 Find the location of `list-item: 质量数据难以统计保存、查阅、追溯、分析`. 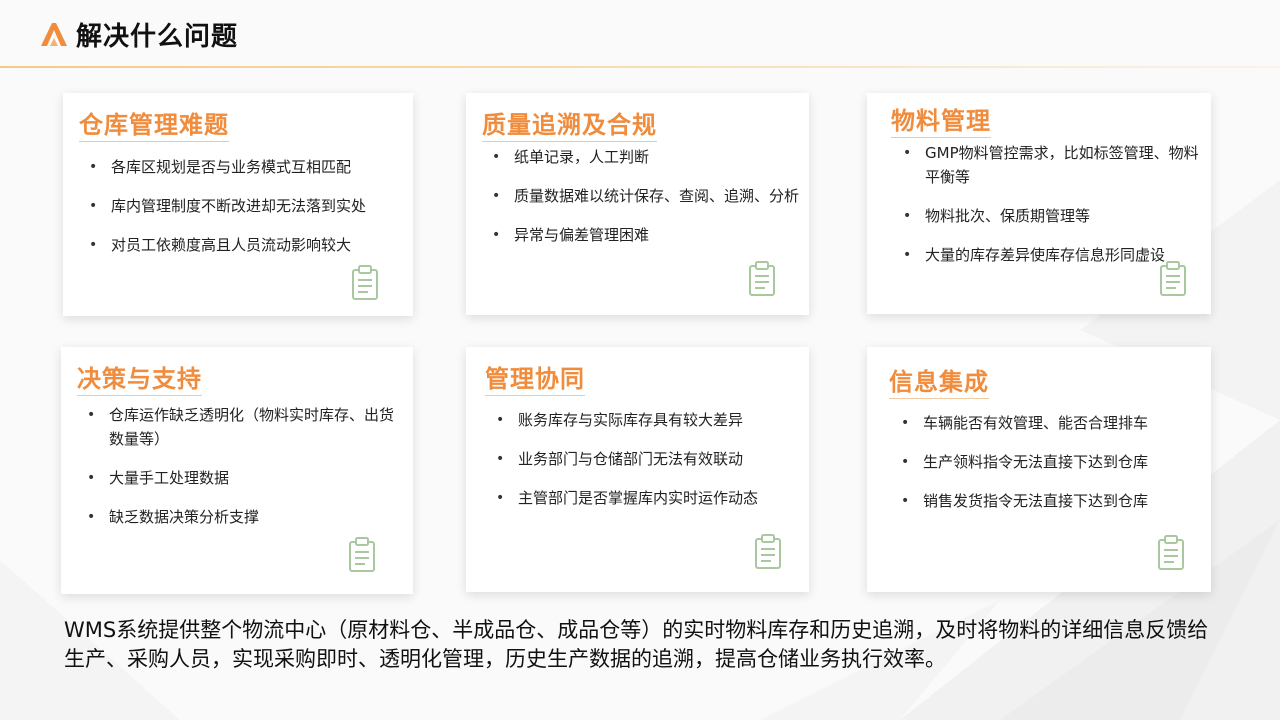

list-item: 质量数据难以统计保存、查阅、追溯、分析 is located at coordinates (646, 196).